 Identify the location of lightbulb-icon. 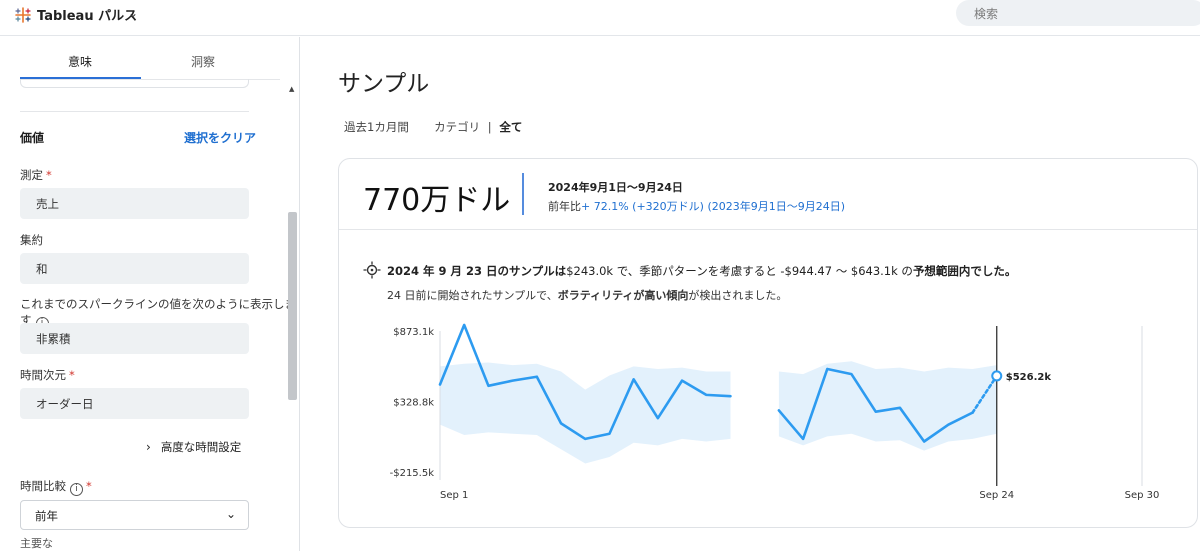
(372, 270).